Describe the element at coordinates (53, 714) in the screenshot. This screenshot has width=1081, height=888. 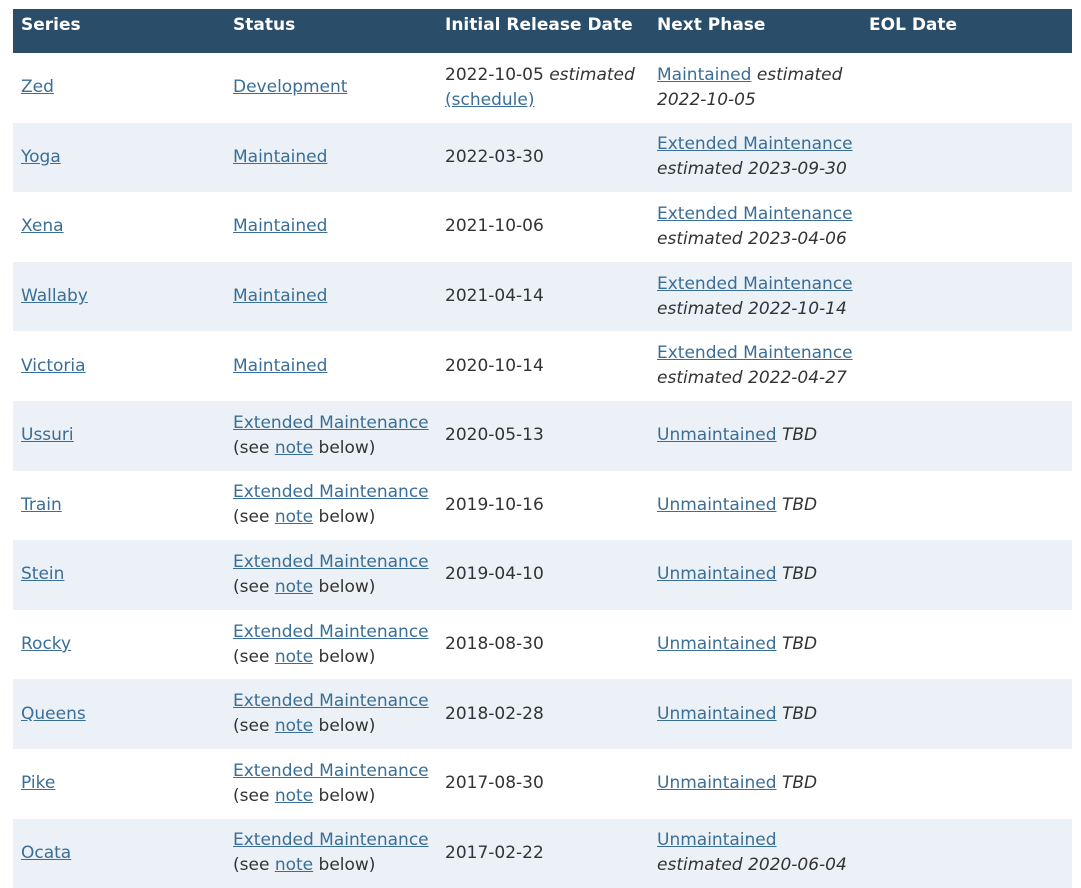
I see `series-link: Queens` at that location.